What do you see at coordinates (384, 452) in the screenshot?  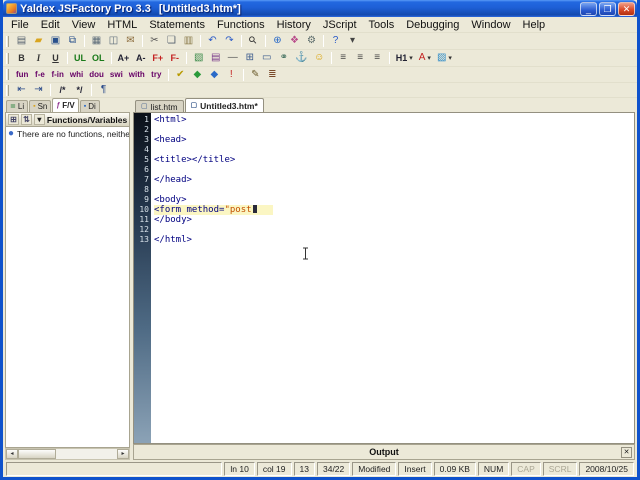 I see `output-panel-header: Output ✕` at bounding box center [384, 452].